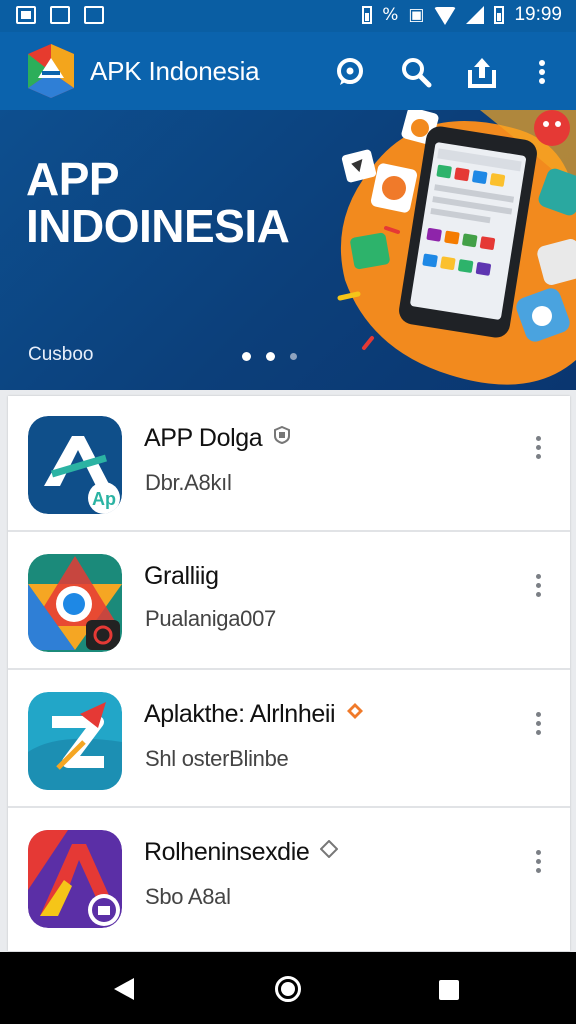  Describe the element at coordinates (288, 16) in the screenshot. I see `status-bar: % ▣ 19:99` at that location.